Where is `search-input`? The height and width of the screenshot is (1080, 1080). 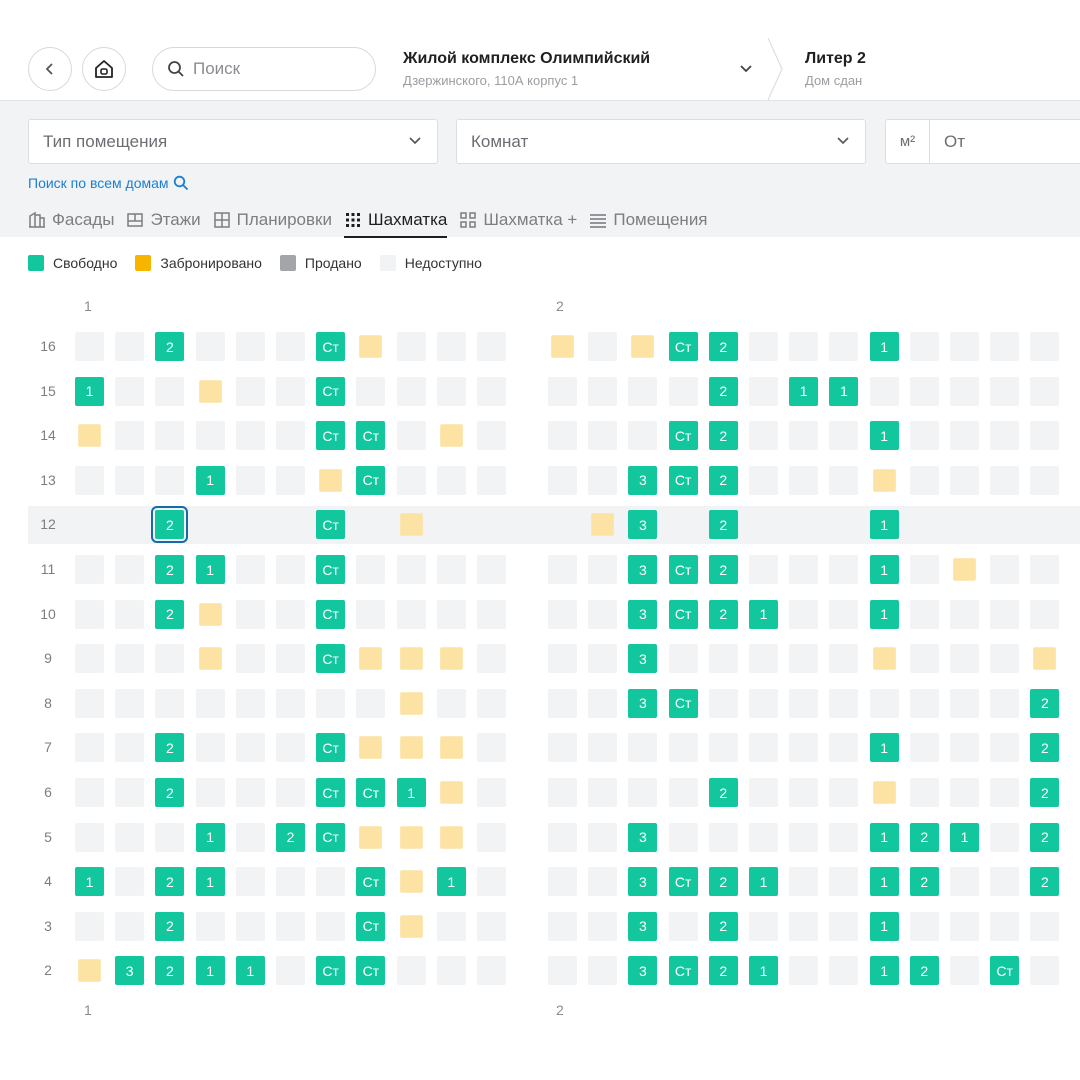 search-input is located at coordinates (273, 69).